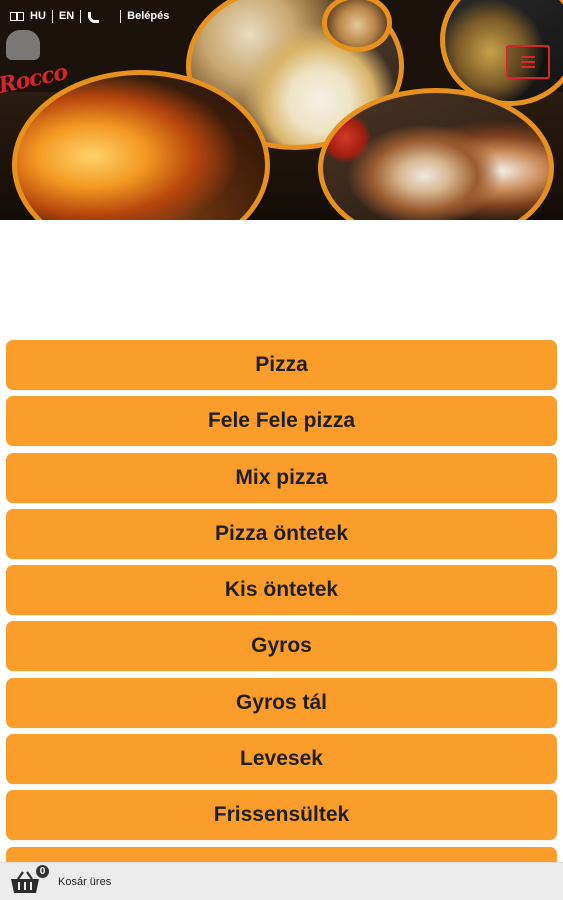 This screenshot has width=563, height=900. I want to click on category-gyros: Gyros, so click(281, 646).